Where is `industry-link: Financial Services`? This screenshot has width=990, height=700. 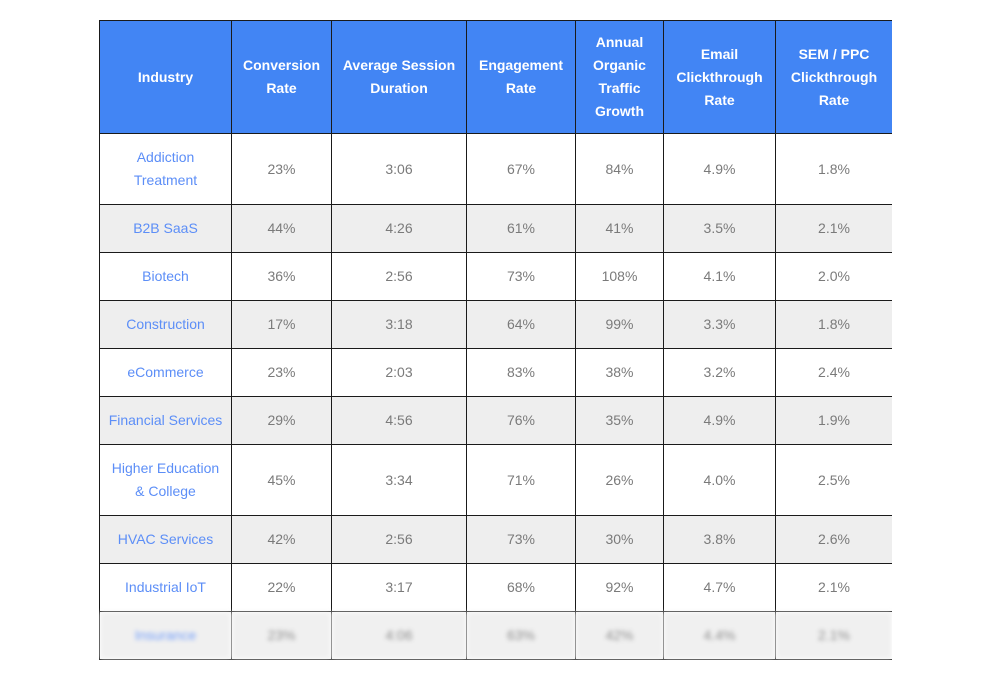 industry-link: Financial Services is located at coordinates (166, 420).